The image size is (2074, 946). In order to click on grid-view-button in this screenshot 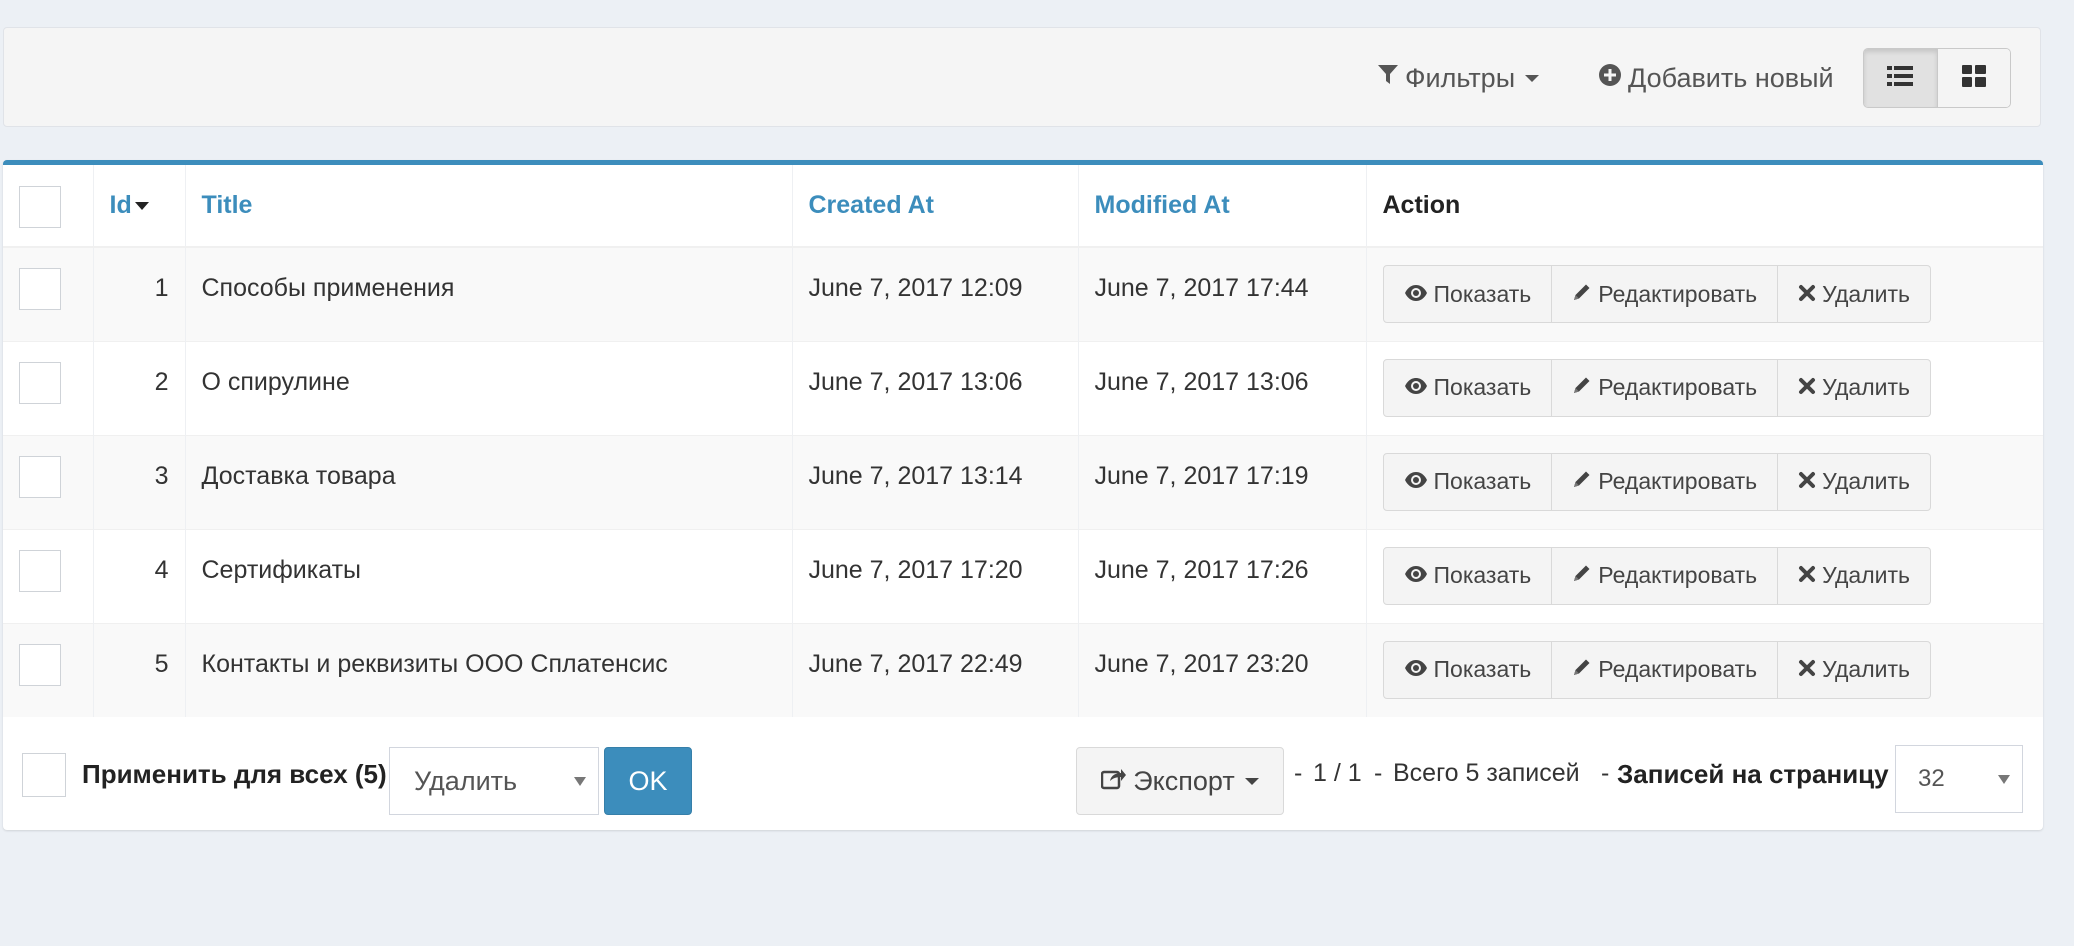, I will do `click(1973, 78)`.